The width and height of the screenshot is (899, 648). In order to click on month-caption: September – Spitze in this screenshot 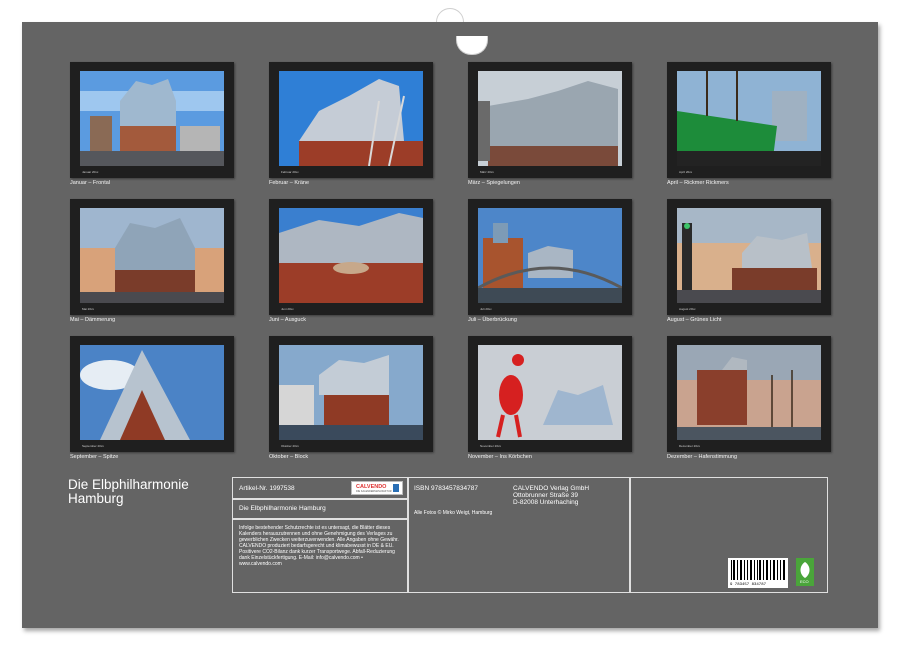, I will do `click(94, 457)`.